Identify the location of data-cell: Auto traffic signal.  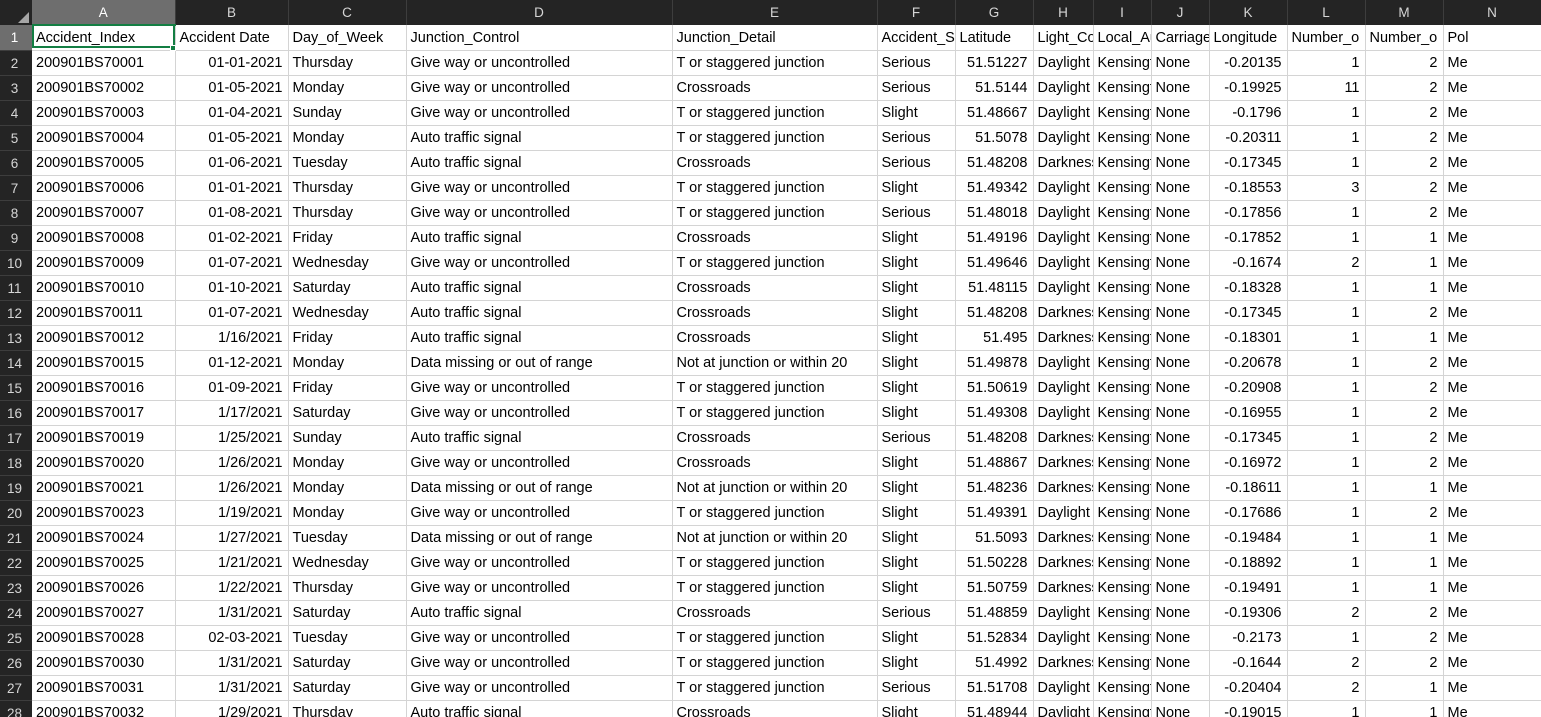
(539, 613).